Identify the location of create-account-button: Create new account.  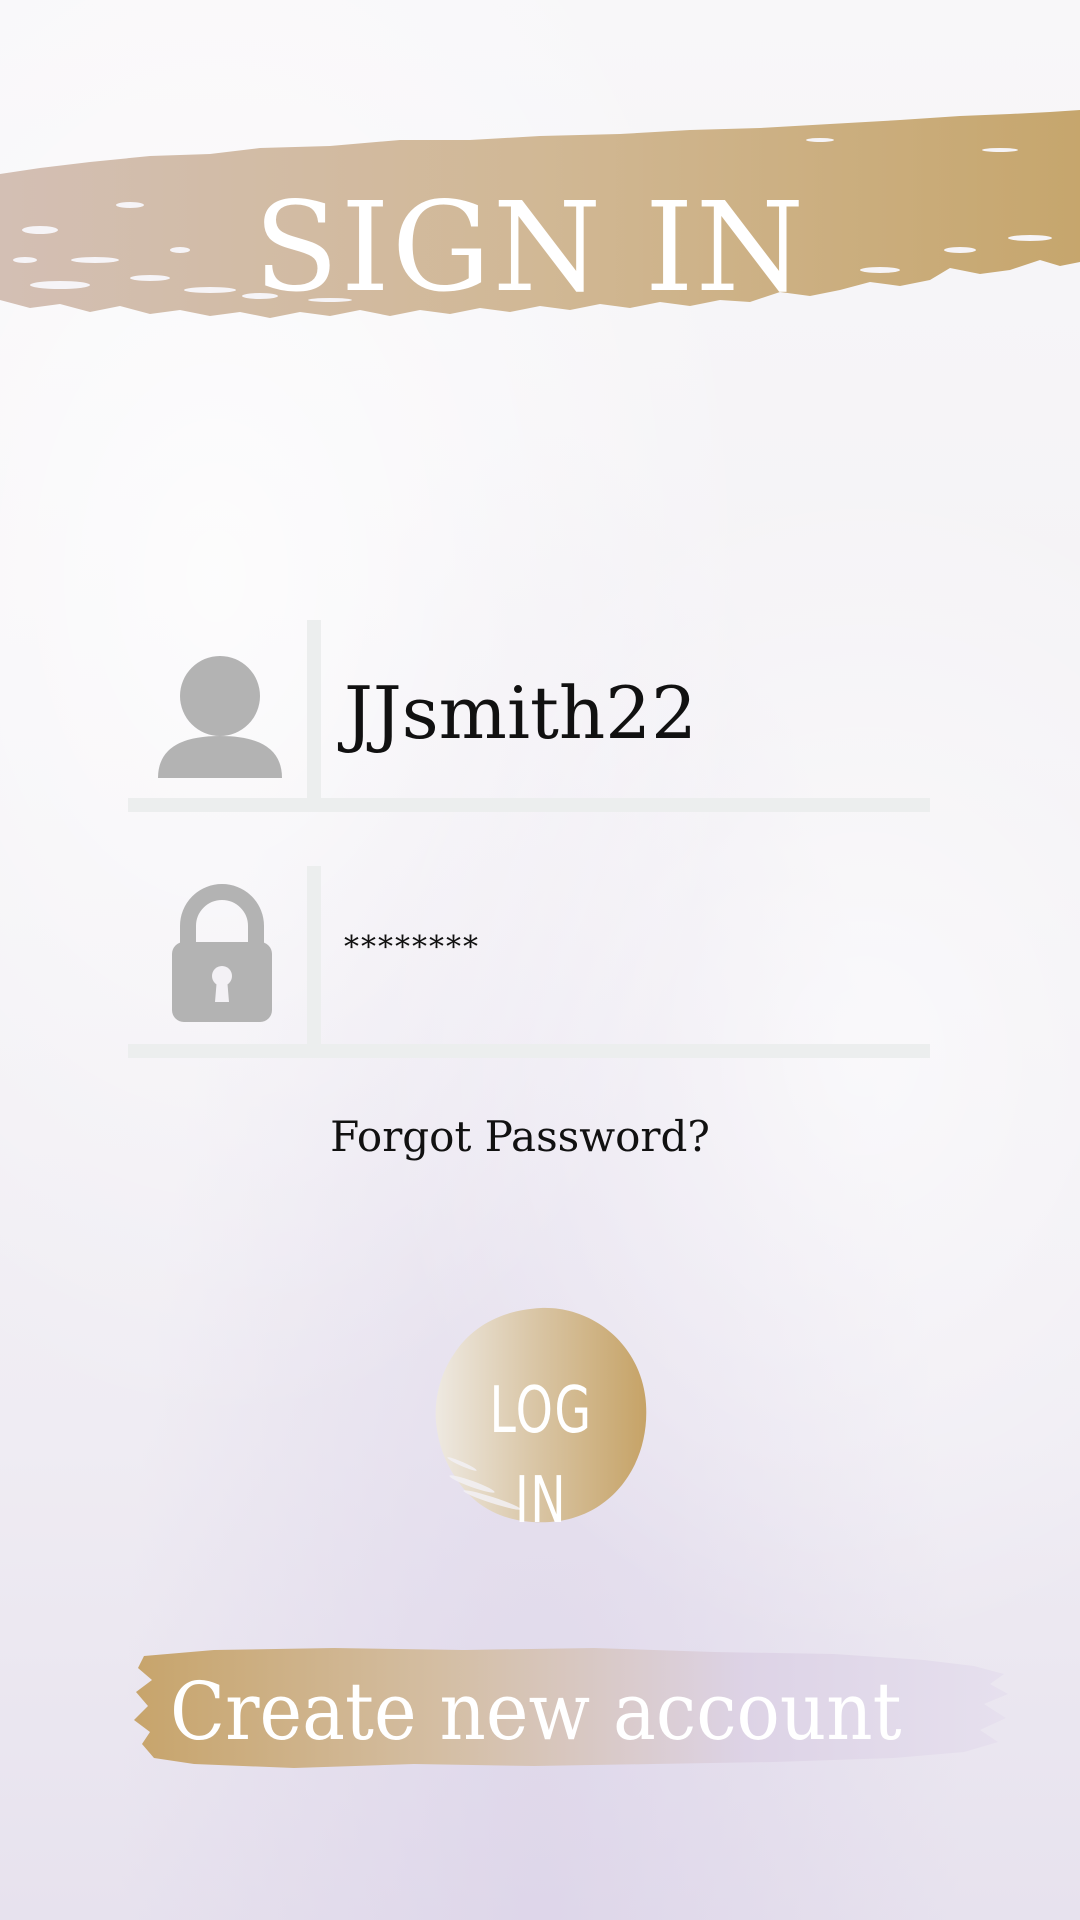
(574, 1710).